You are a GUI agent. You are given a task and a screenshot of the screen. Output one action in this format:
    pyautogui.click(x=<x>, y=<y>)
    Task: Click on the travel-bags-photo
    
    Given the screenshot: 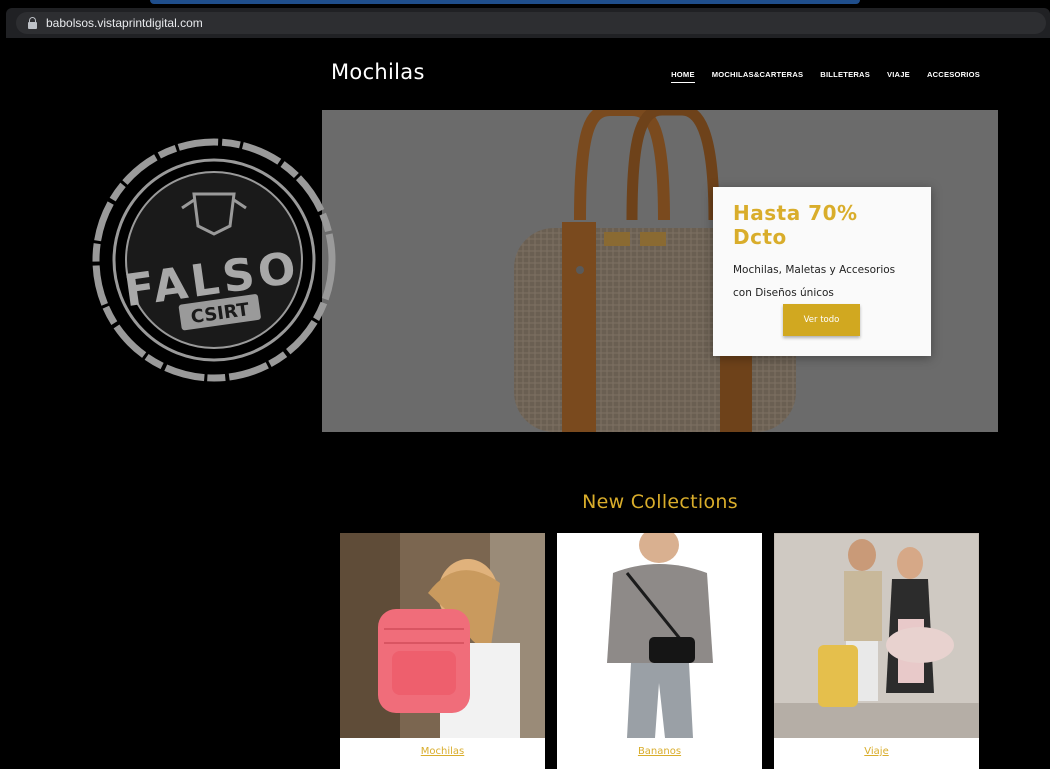 What is the action you would take?
    pyautogui.click(x=876, y=635)
    